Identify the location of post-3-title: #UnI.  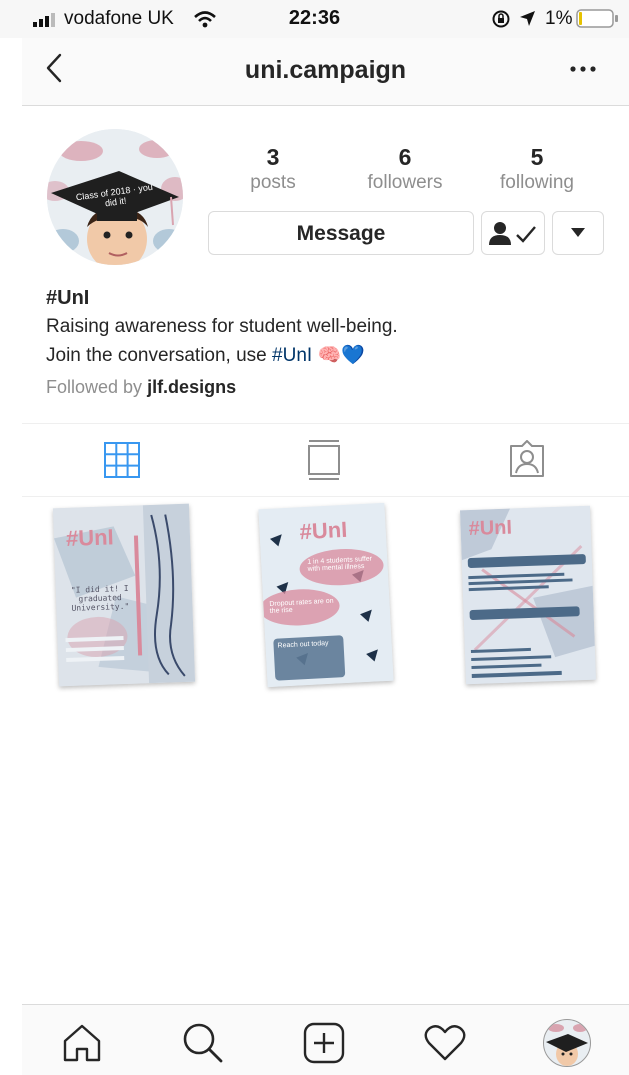
(490, 528).